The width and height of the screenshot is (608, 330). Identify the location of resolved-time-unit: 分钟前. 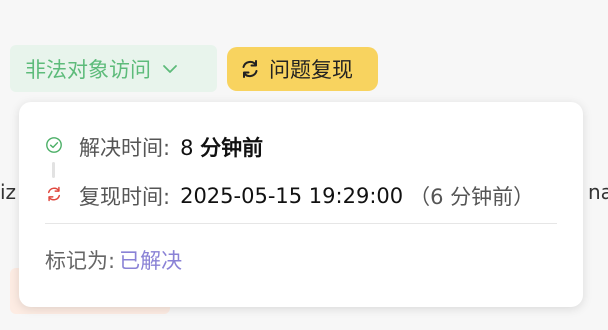
(232, 148).